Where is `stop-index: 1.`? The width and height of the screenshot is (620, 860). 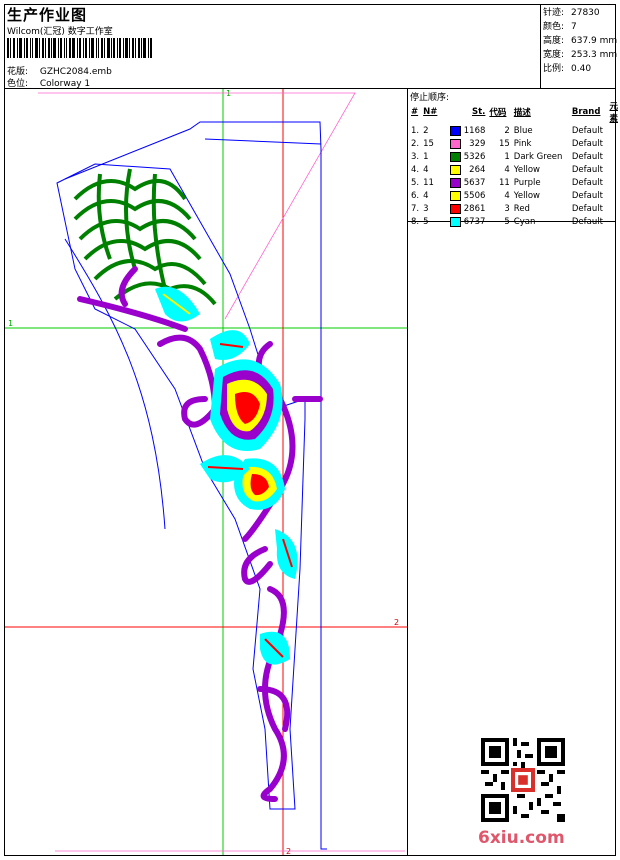 stop-index: 1. is located at coordinates (415, 130).